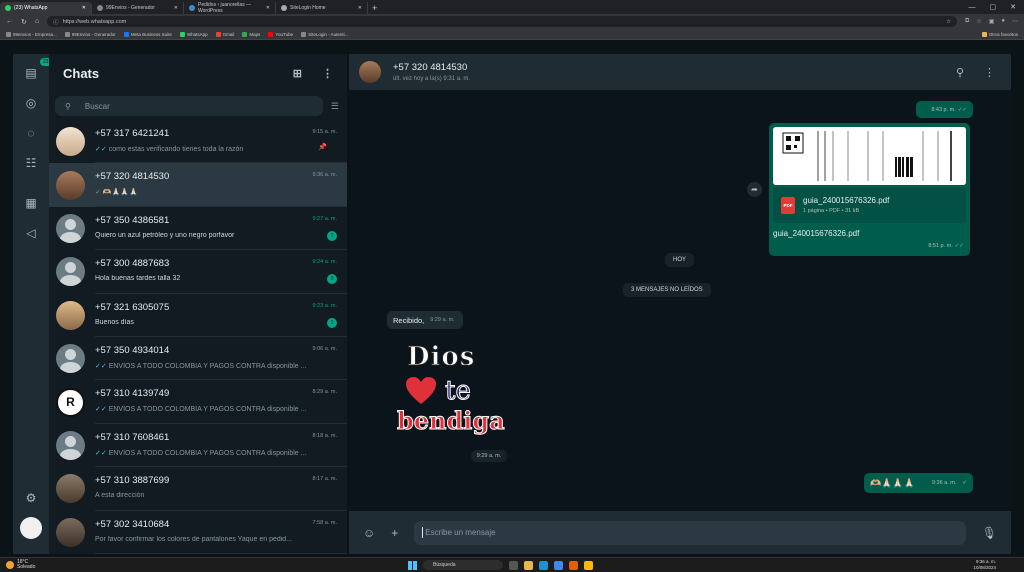 Image resolution: width=1024 pixels, height=572 pixels. Describe the element at coordinates (978, 21) in the screenshot. I see `favorites-icon: ☆` at that location.